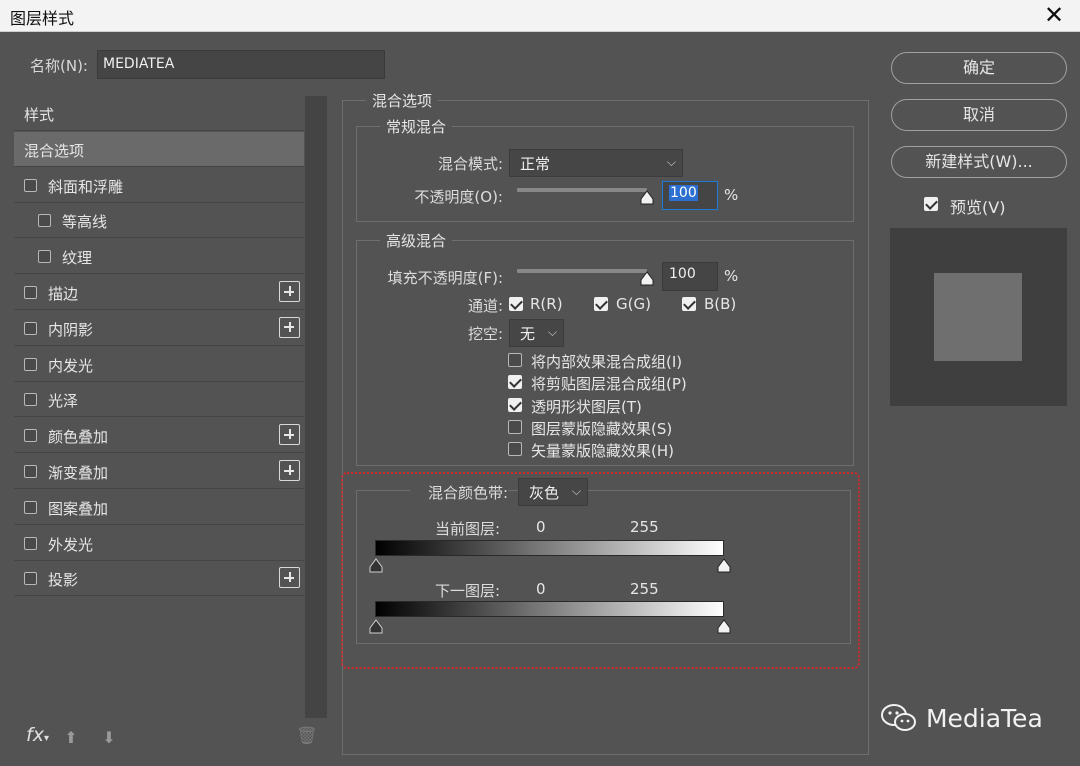  What do you see at coordinates (647, 198) in the screenshot?
I see `opacity-slider-thumb` at bounding box center [647, 198].